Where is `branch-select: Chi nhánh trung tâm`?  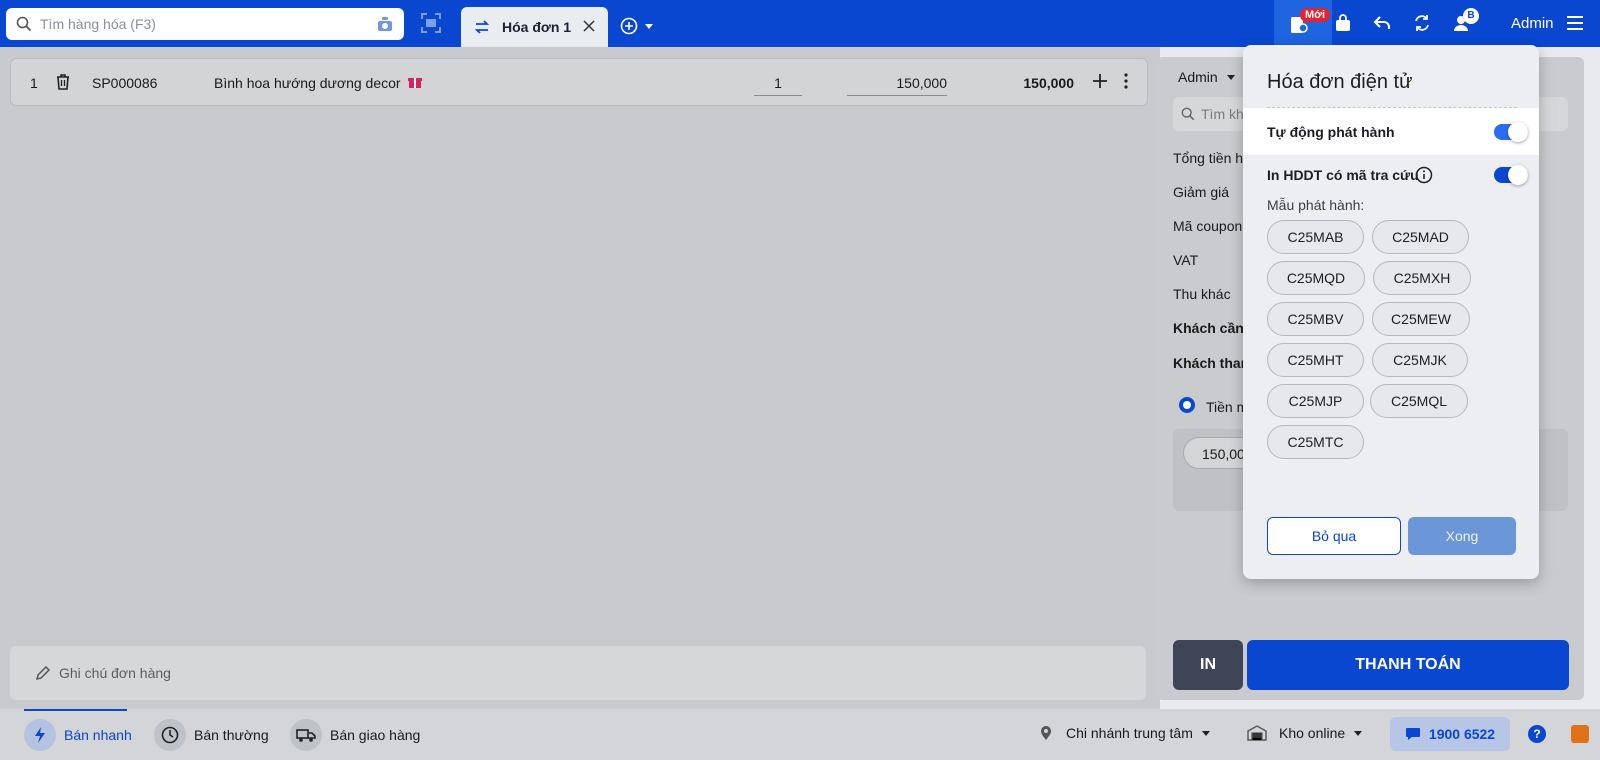 branch-select: Chi nhánh trung tâm is located at coordinates (1125, 733).